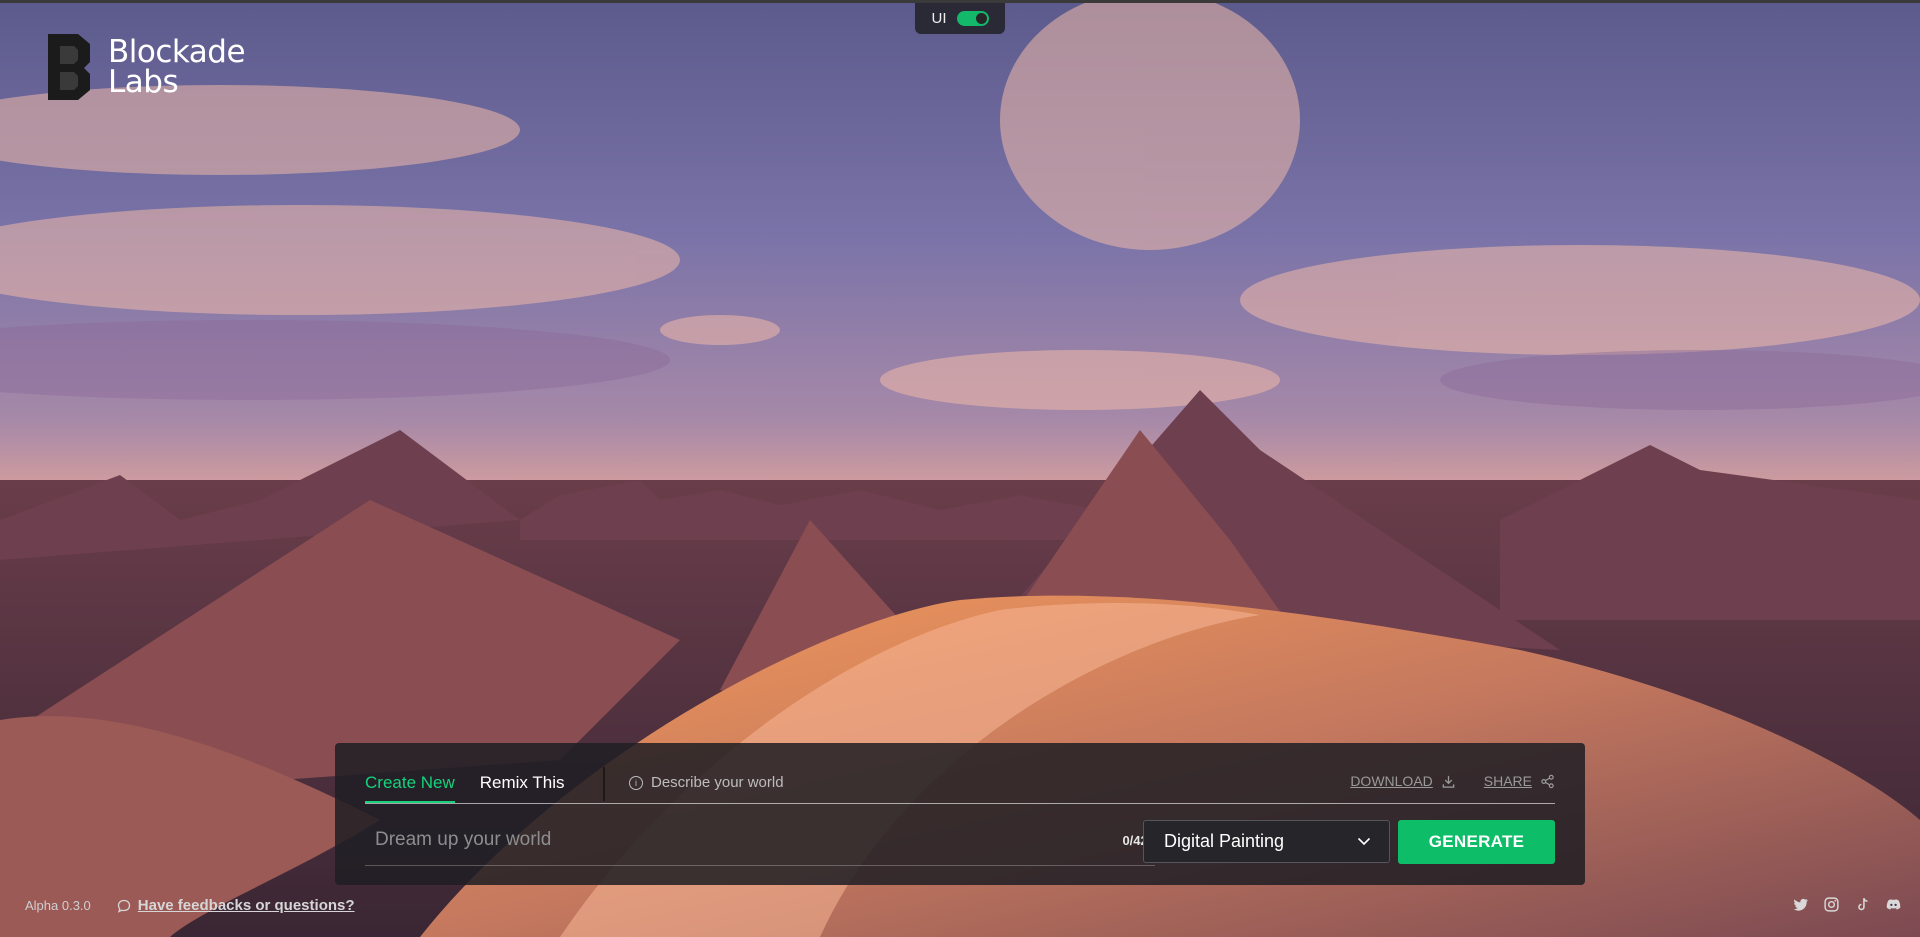 The width and height of the screenshot is (1920, 937). I want to click on style-select: Digital Painting, so click(1266, 841).